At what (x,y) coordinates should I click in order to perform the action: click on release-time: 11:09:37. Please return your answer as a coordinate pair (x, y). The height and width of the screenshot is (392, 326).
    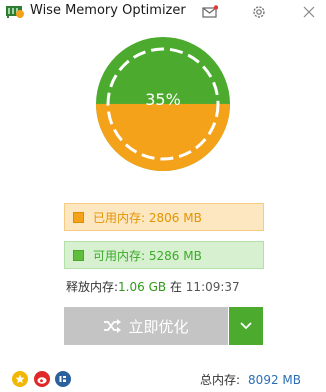
    Looking at the image, I should click on (212, 287).